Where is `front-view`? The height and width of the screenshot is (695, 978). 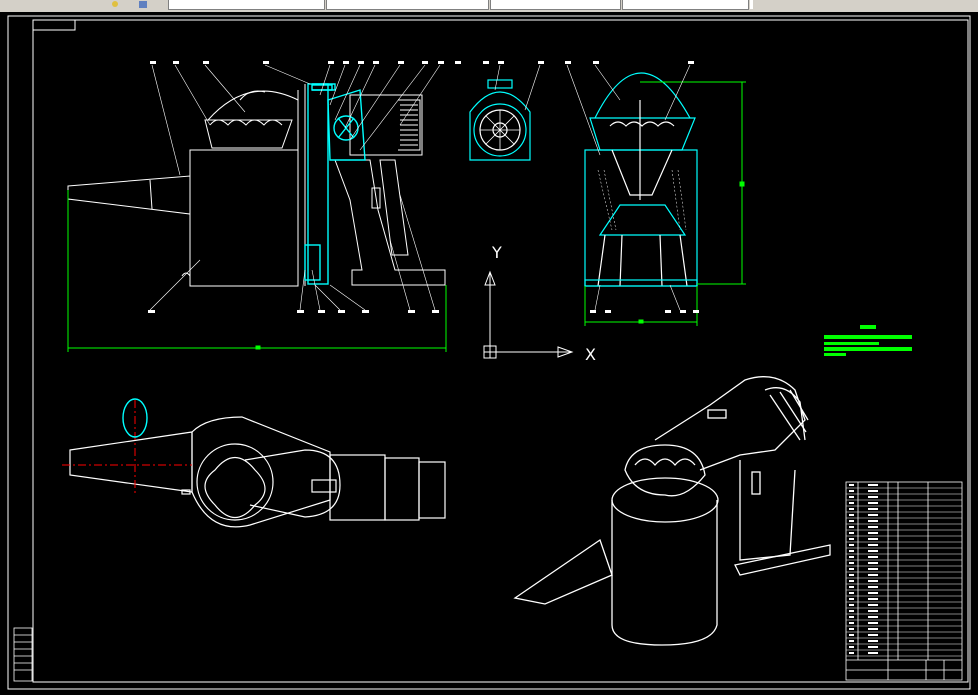 front-view is located at coordinates (256, 185).